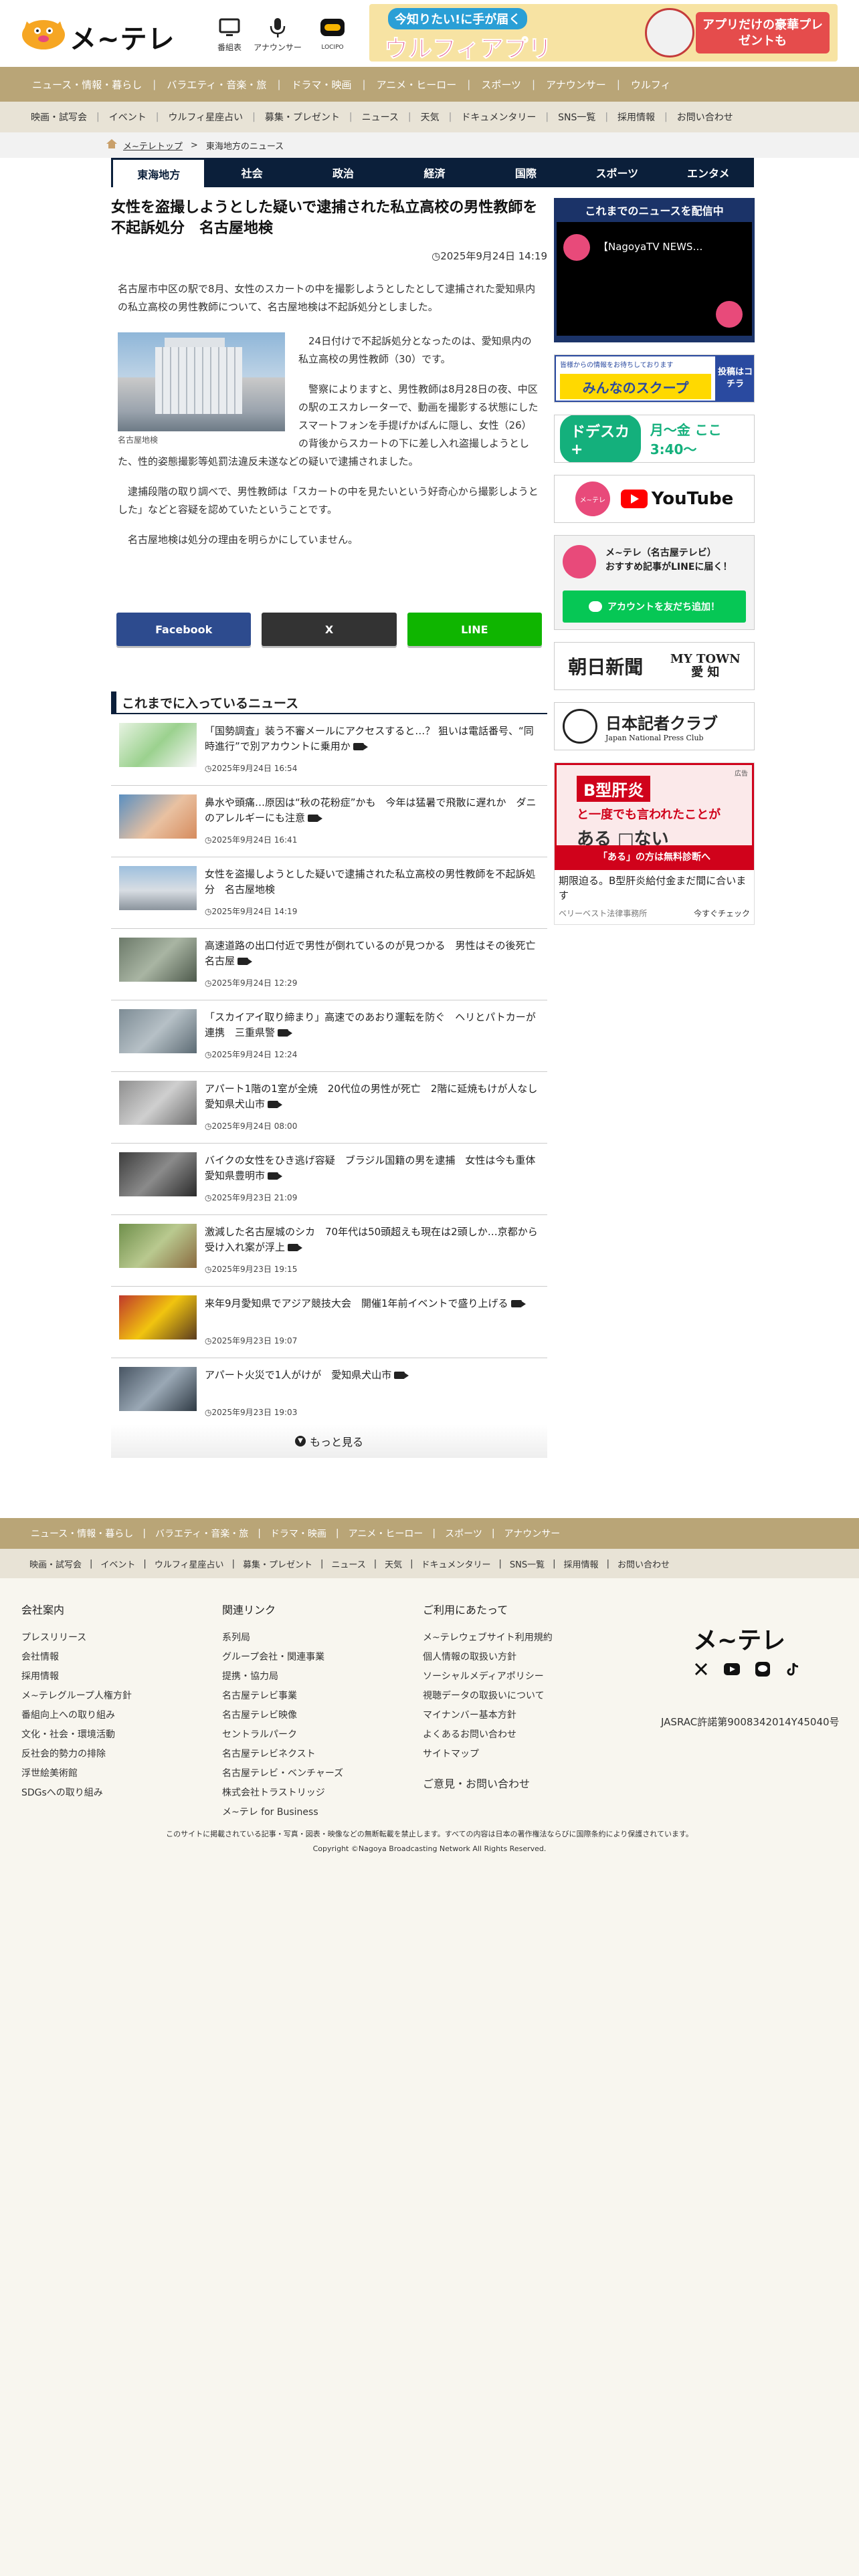 Image resolution: width=859 pixels, height=2576 pixels. What do you see at coordinates (655, 726) in the screenshot?
I see `press-club-banner: 日本記者クラブ Japan National Press Club` at bounding box center [655, 726].